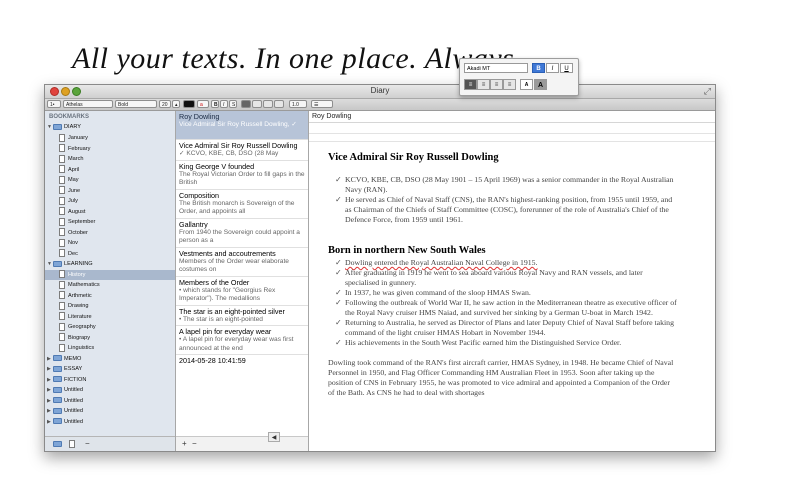  I want to click on sidebar-item-october: October, so click(73, 233).